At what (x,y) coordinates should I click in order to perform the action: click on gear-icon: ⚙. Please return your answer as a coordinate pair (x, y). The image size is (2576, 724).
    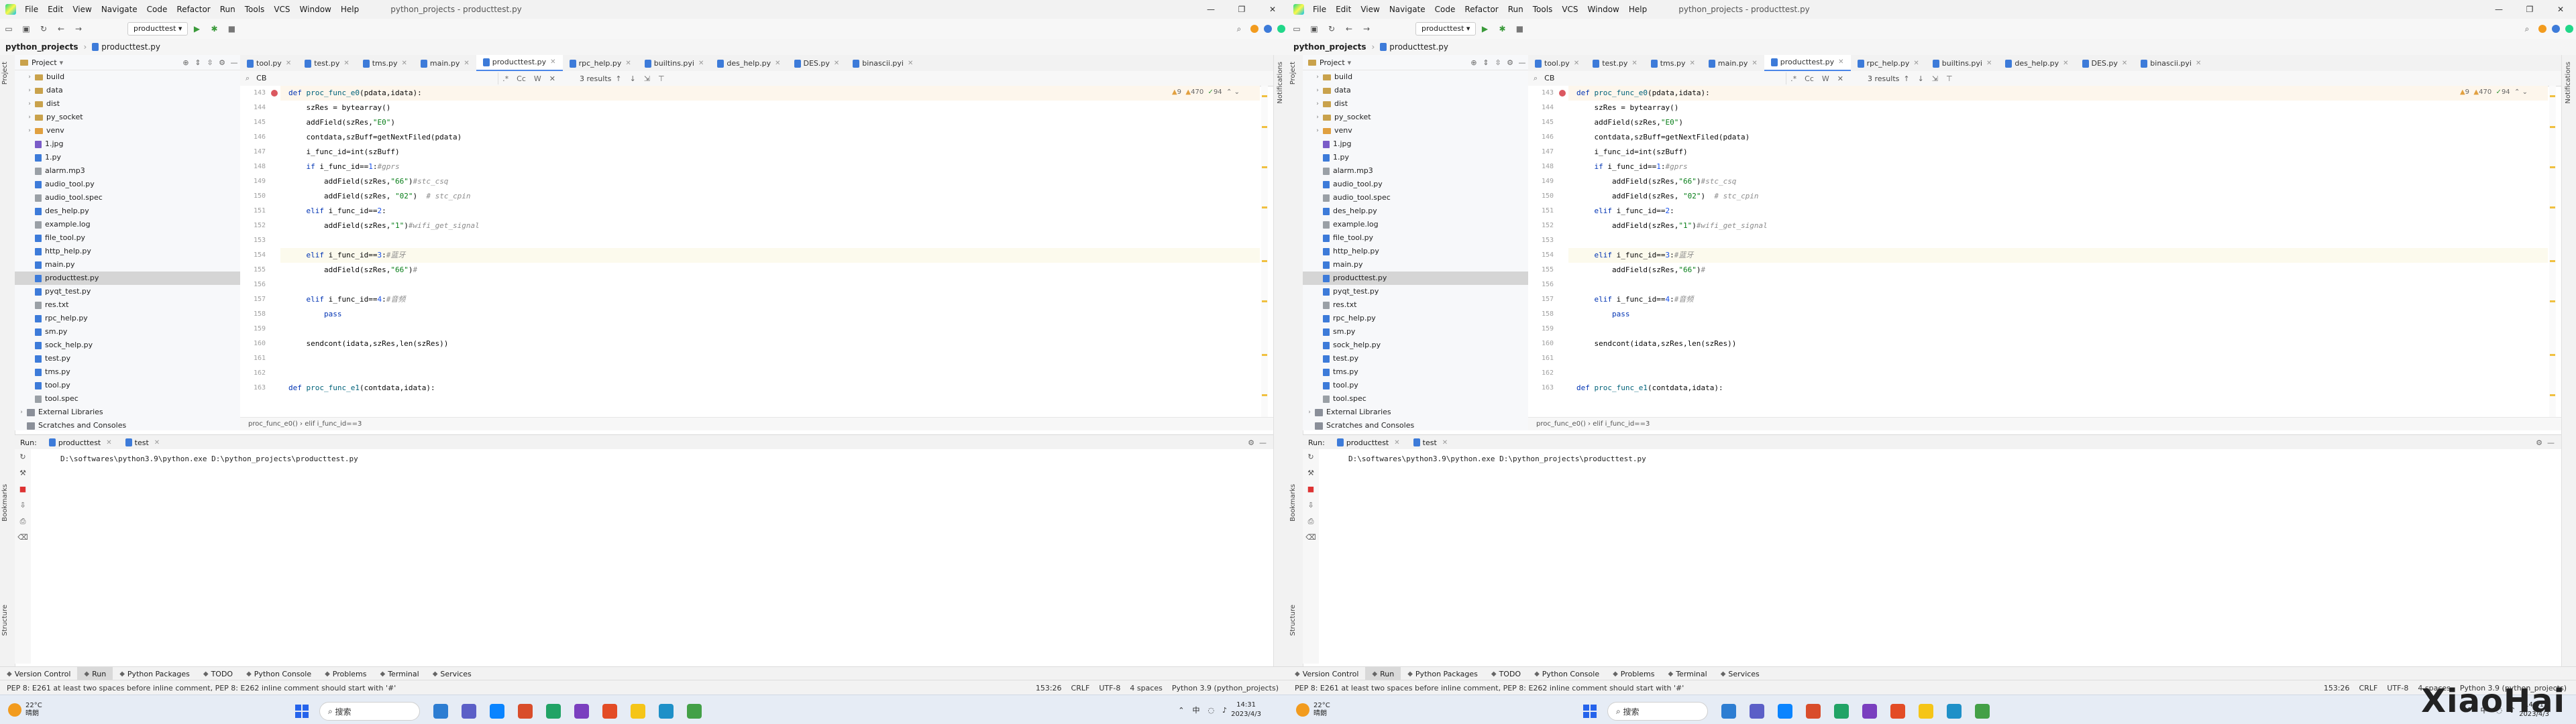
    Looking at the image, I should click on (1510, 62).